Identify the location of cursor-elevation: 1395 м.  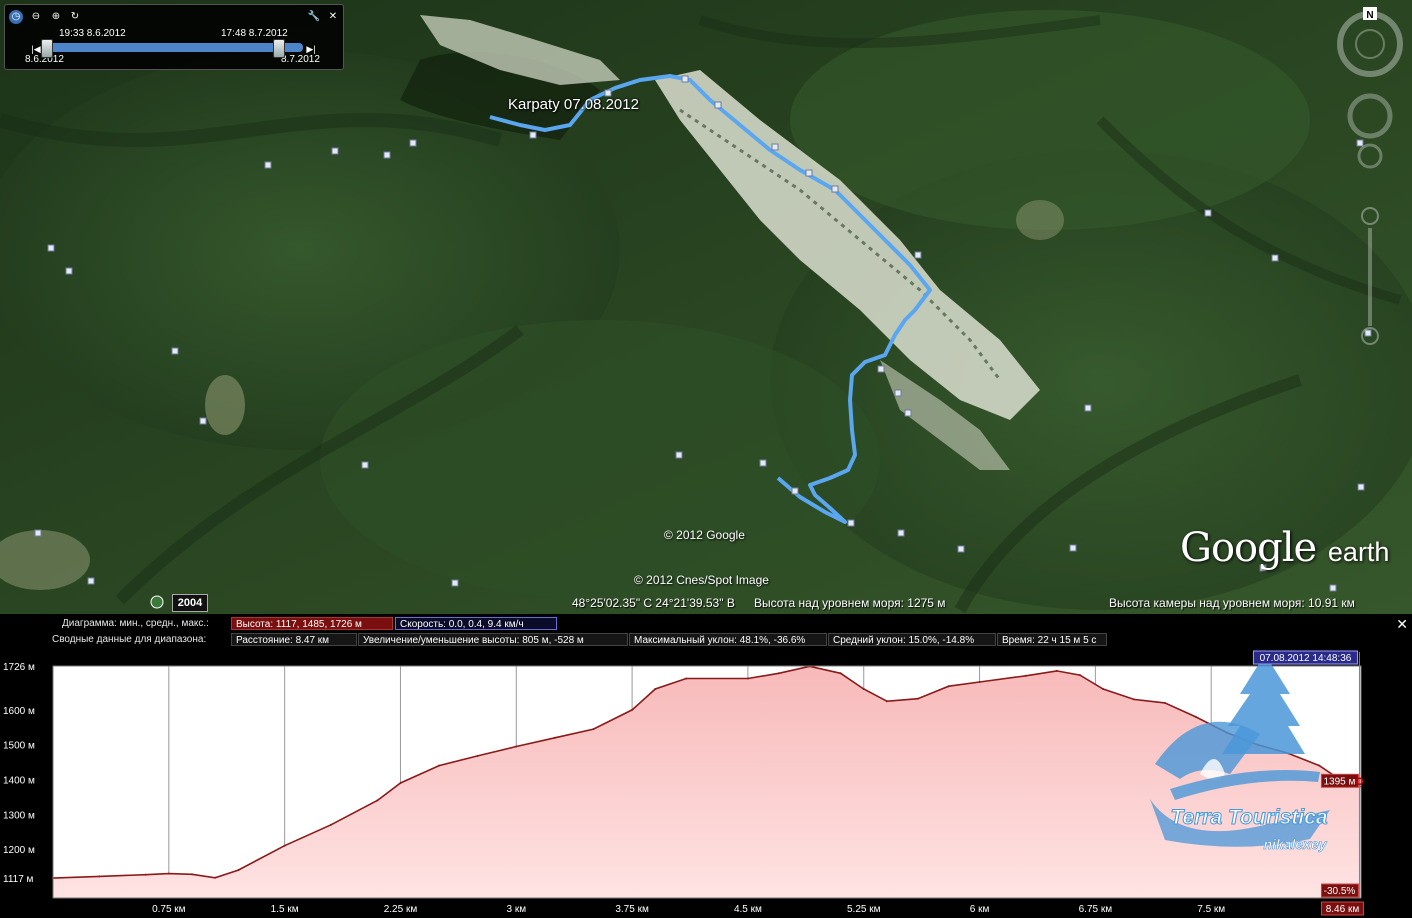
(1340, 781).